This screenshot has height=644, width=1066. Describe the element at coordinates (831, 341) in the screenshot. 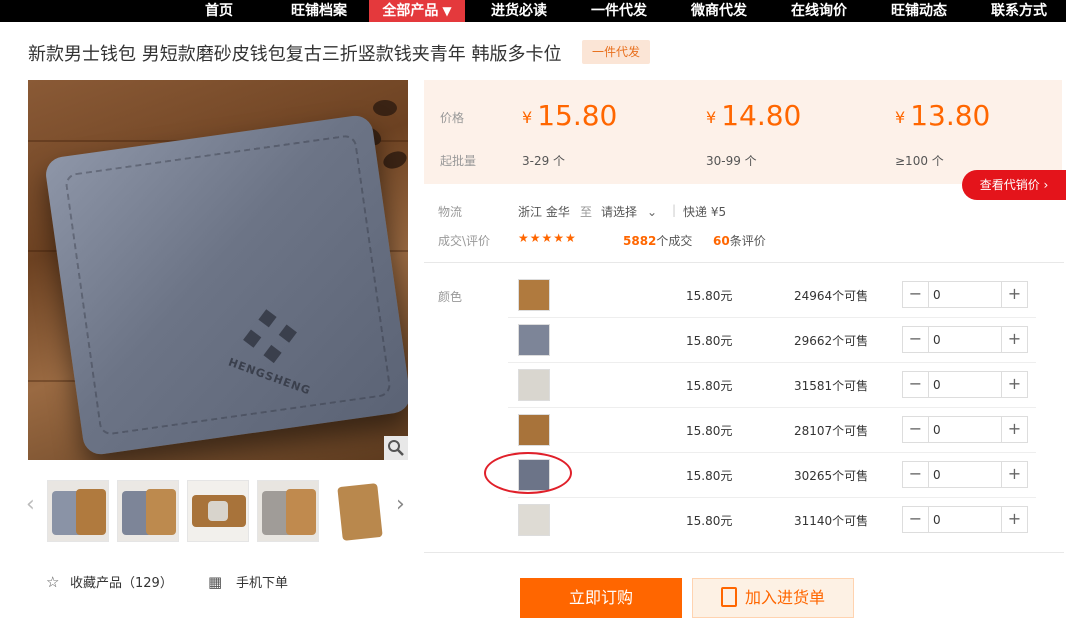

I see `sku-stock: 29662个可售` at that location.